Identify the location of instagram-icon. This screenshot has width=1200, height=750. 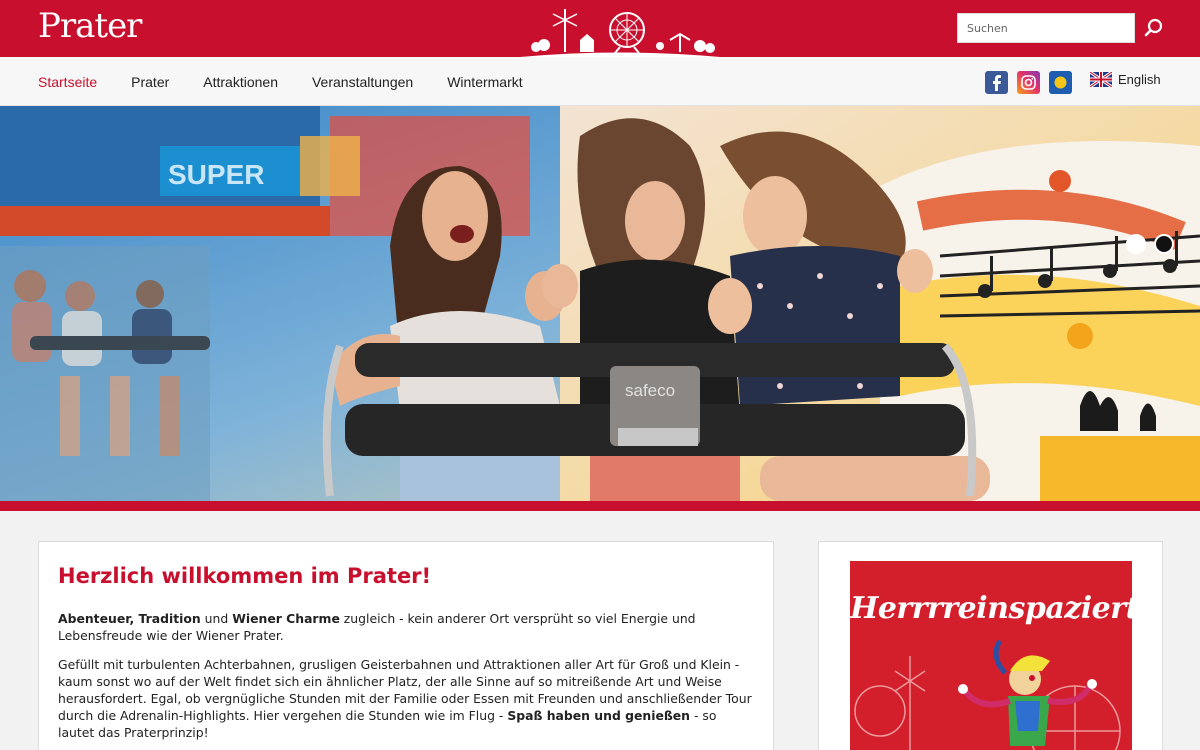
(1028, 82).